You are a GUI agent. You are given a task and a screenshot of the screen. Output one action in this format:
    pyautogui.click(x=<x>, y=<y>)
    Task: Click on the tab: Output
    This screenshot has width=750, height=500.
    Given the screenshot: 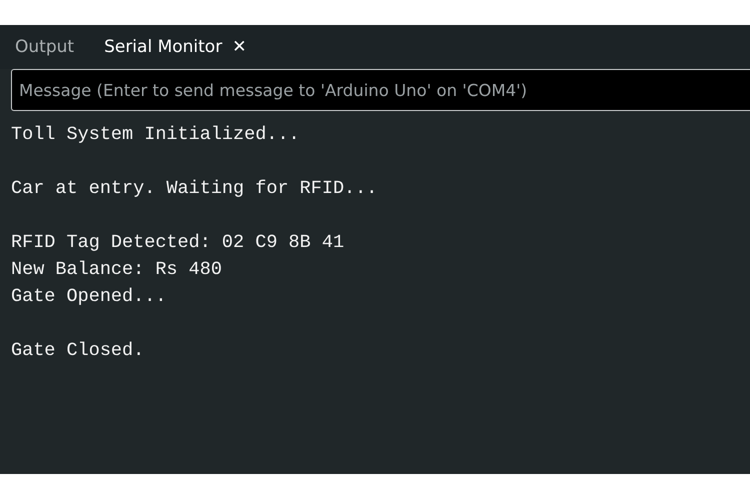 What is the action you would take?
    pyautogui.click(x=44, y=47)
    